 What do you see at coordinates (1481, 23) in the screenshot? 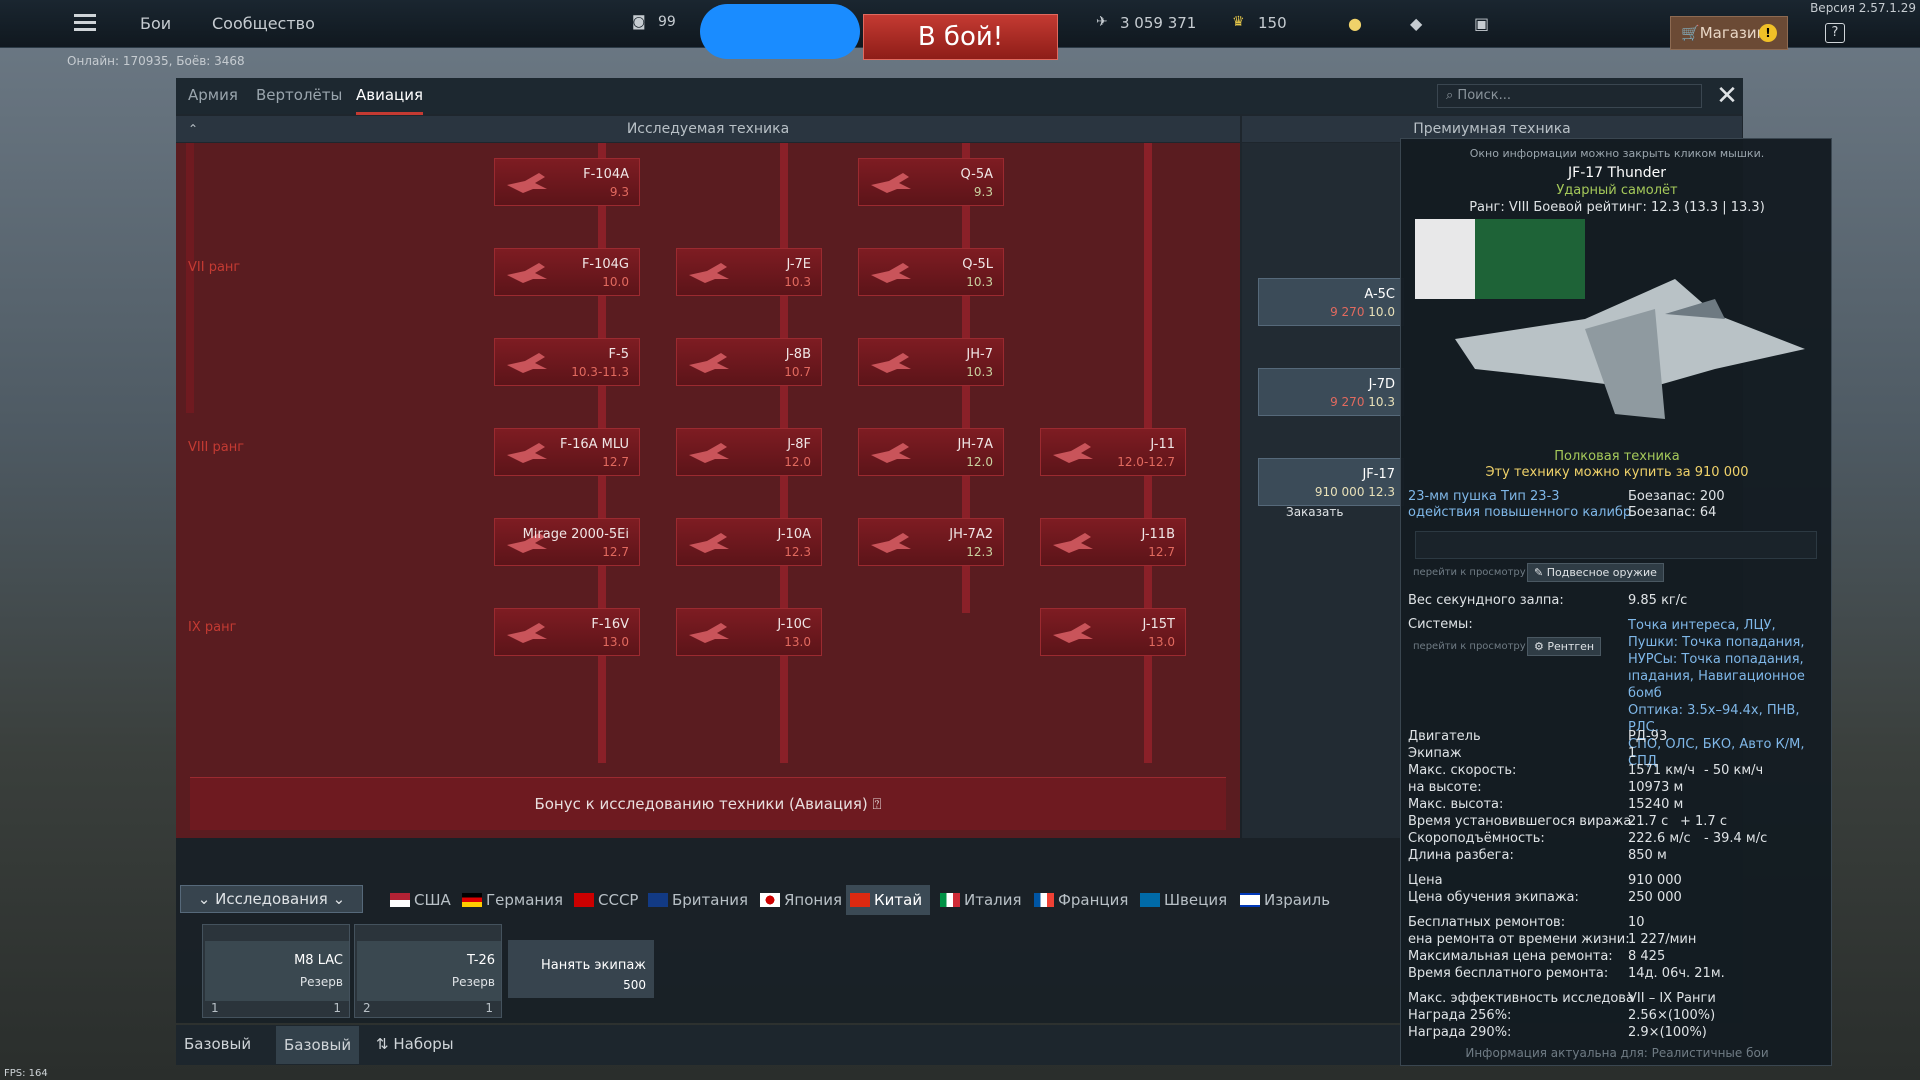
I see `coupon-icon: ▣` at bounding box center [1481, 23].